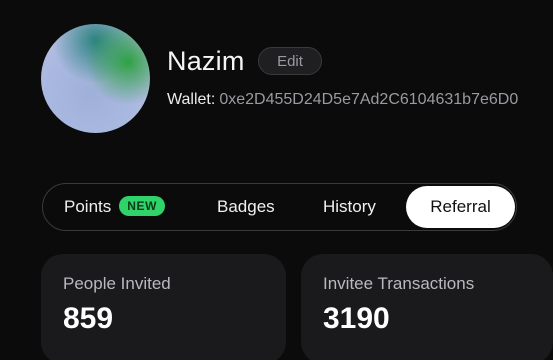 This screenshot has width=553, height=360. What do you see at coordinates (427, 307) in the screenshot?
I see `stat-card-invitee-transactions: Invitee Transactions 3190` at bounding box center [427, 307].